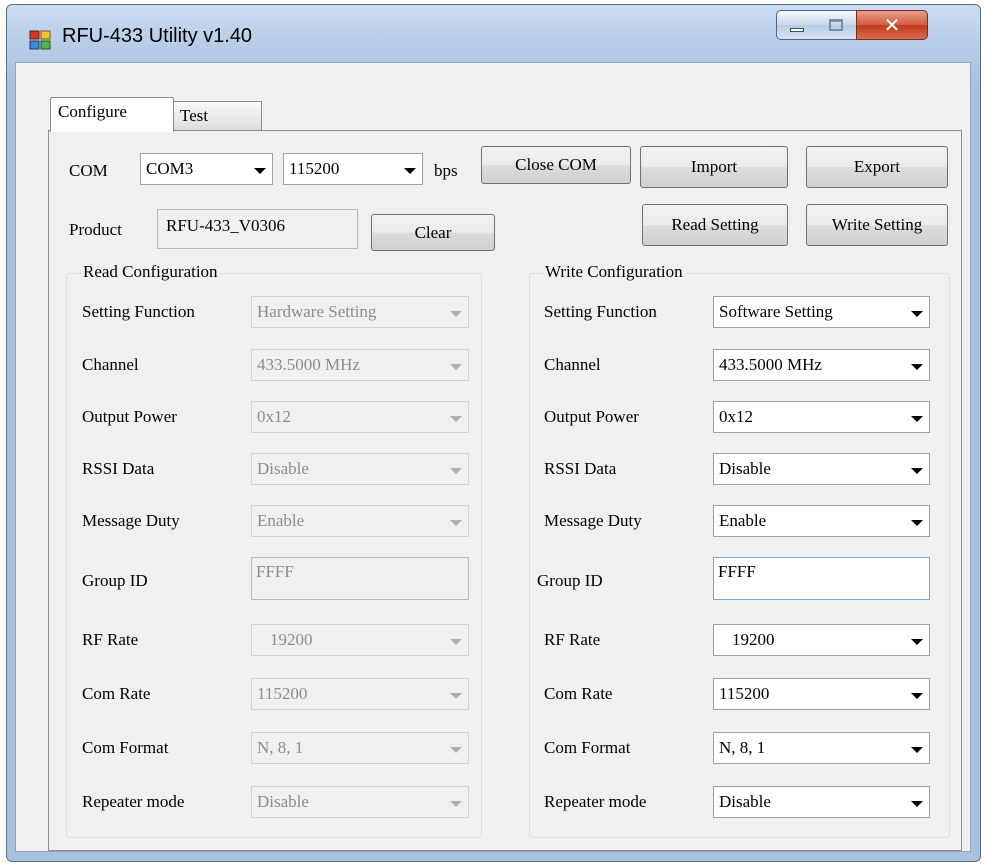 The height and width of the screenshot is (867, 985). What do you see at coordinates (821, 521) in the screenshot?
I see `write-message-duty-select: Enable` at bounding box center [821, 521].